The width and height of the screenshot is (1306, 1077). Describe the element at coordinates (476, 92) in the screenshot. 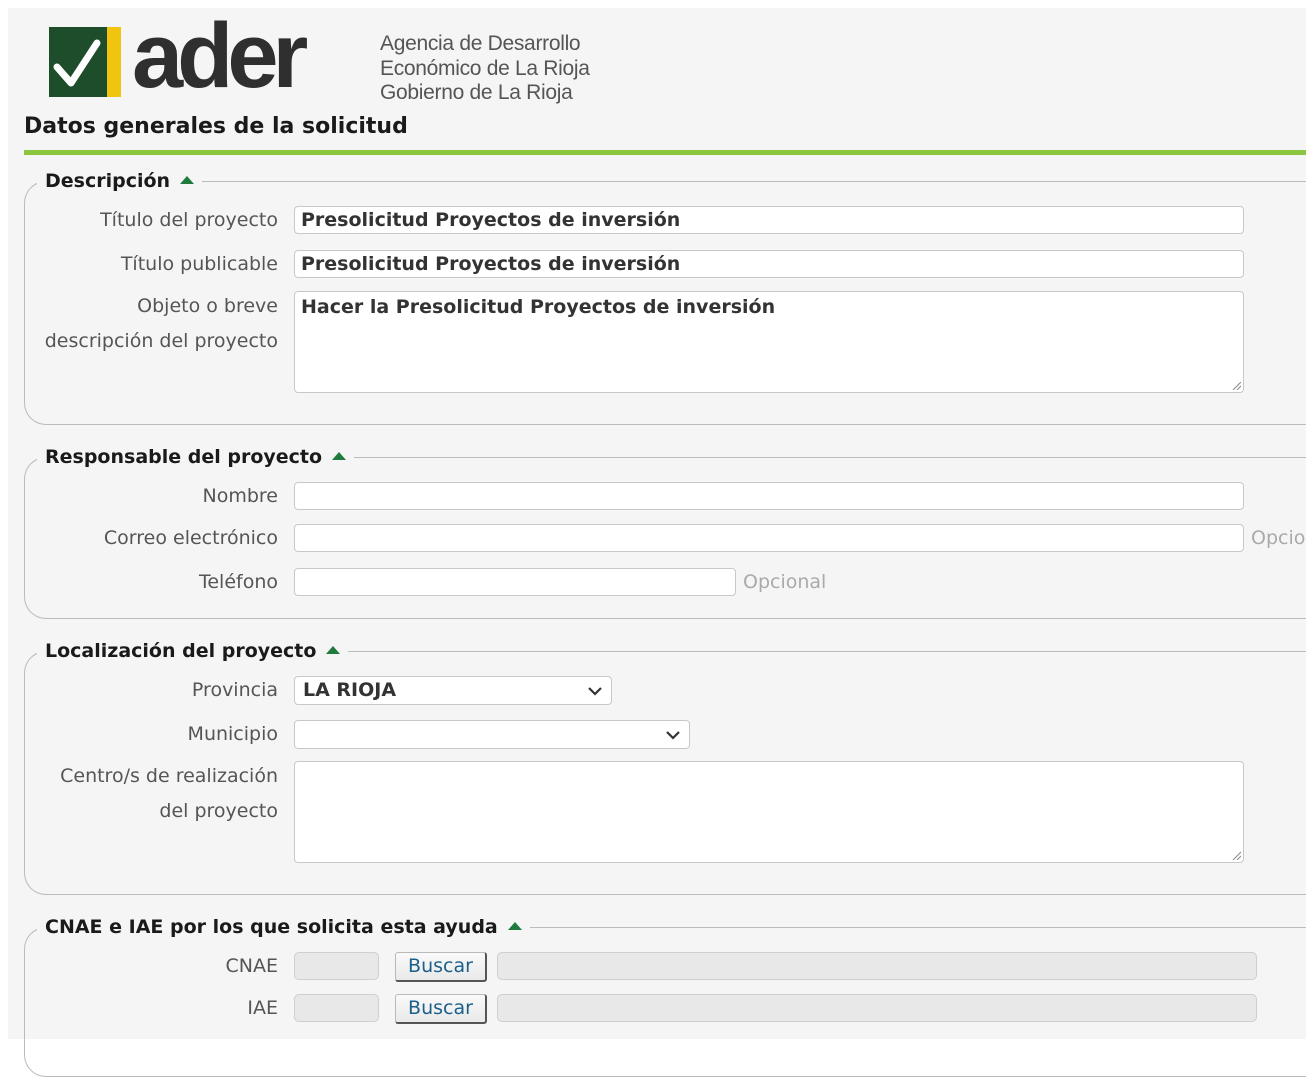

I see `agency-line: Gobierno de La Rioja` at that location.